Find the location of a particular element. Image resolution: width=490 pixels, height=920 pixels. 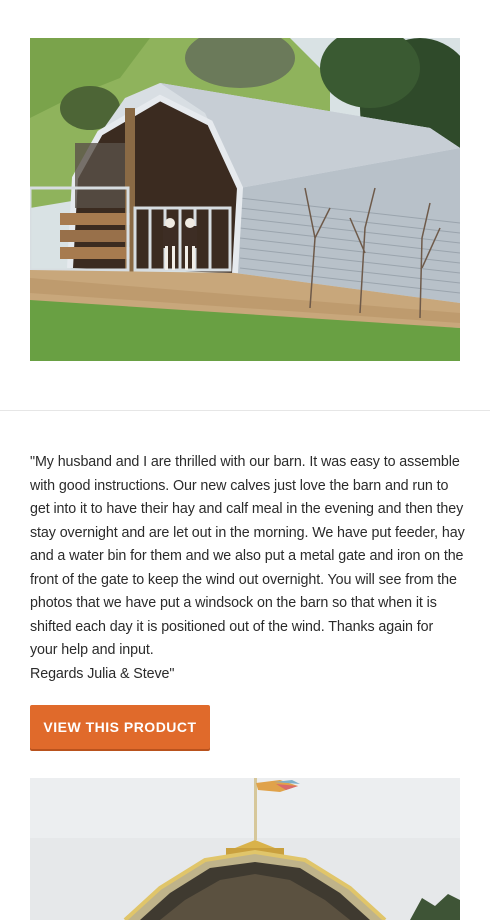

testimonial-line: your help and input. is located at coordinates (92, 650).